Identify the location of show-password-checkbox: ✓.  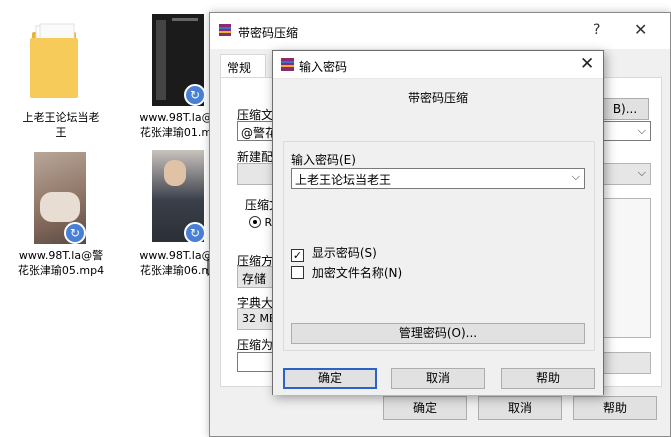
(297, 255).